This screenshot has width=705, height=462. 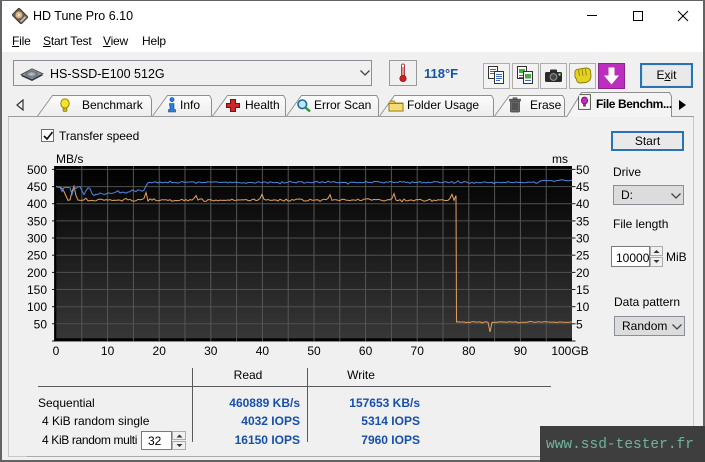 I want to click on svg-text: 25, so click(x=583, y=256).